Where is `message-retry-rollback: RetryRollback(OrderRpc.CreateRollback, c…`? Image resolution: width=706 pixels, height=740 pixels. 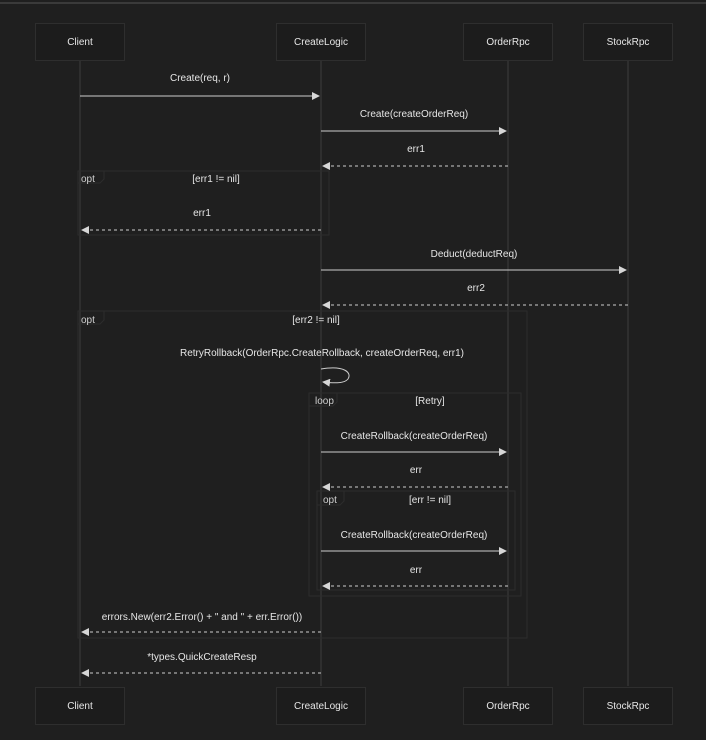
message-retry-rollback: RetryRollback(OrderRpc.CreateRollback, c… is located at coordinates (322, 367).